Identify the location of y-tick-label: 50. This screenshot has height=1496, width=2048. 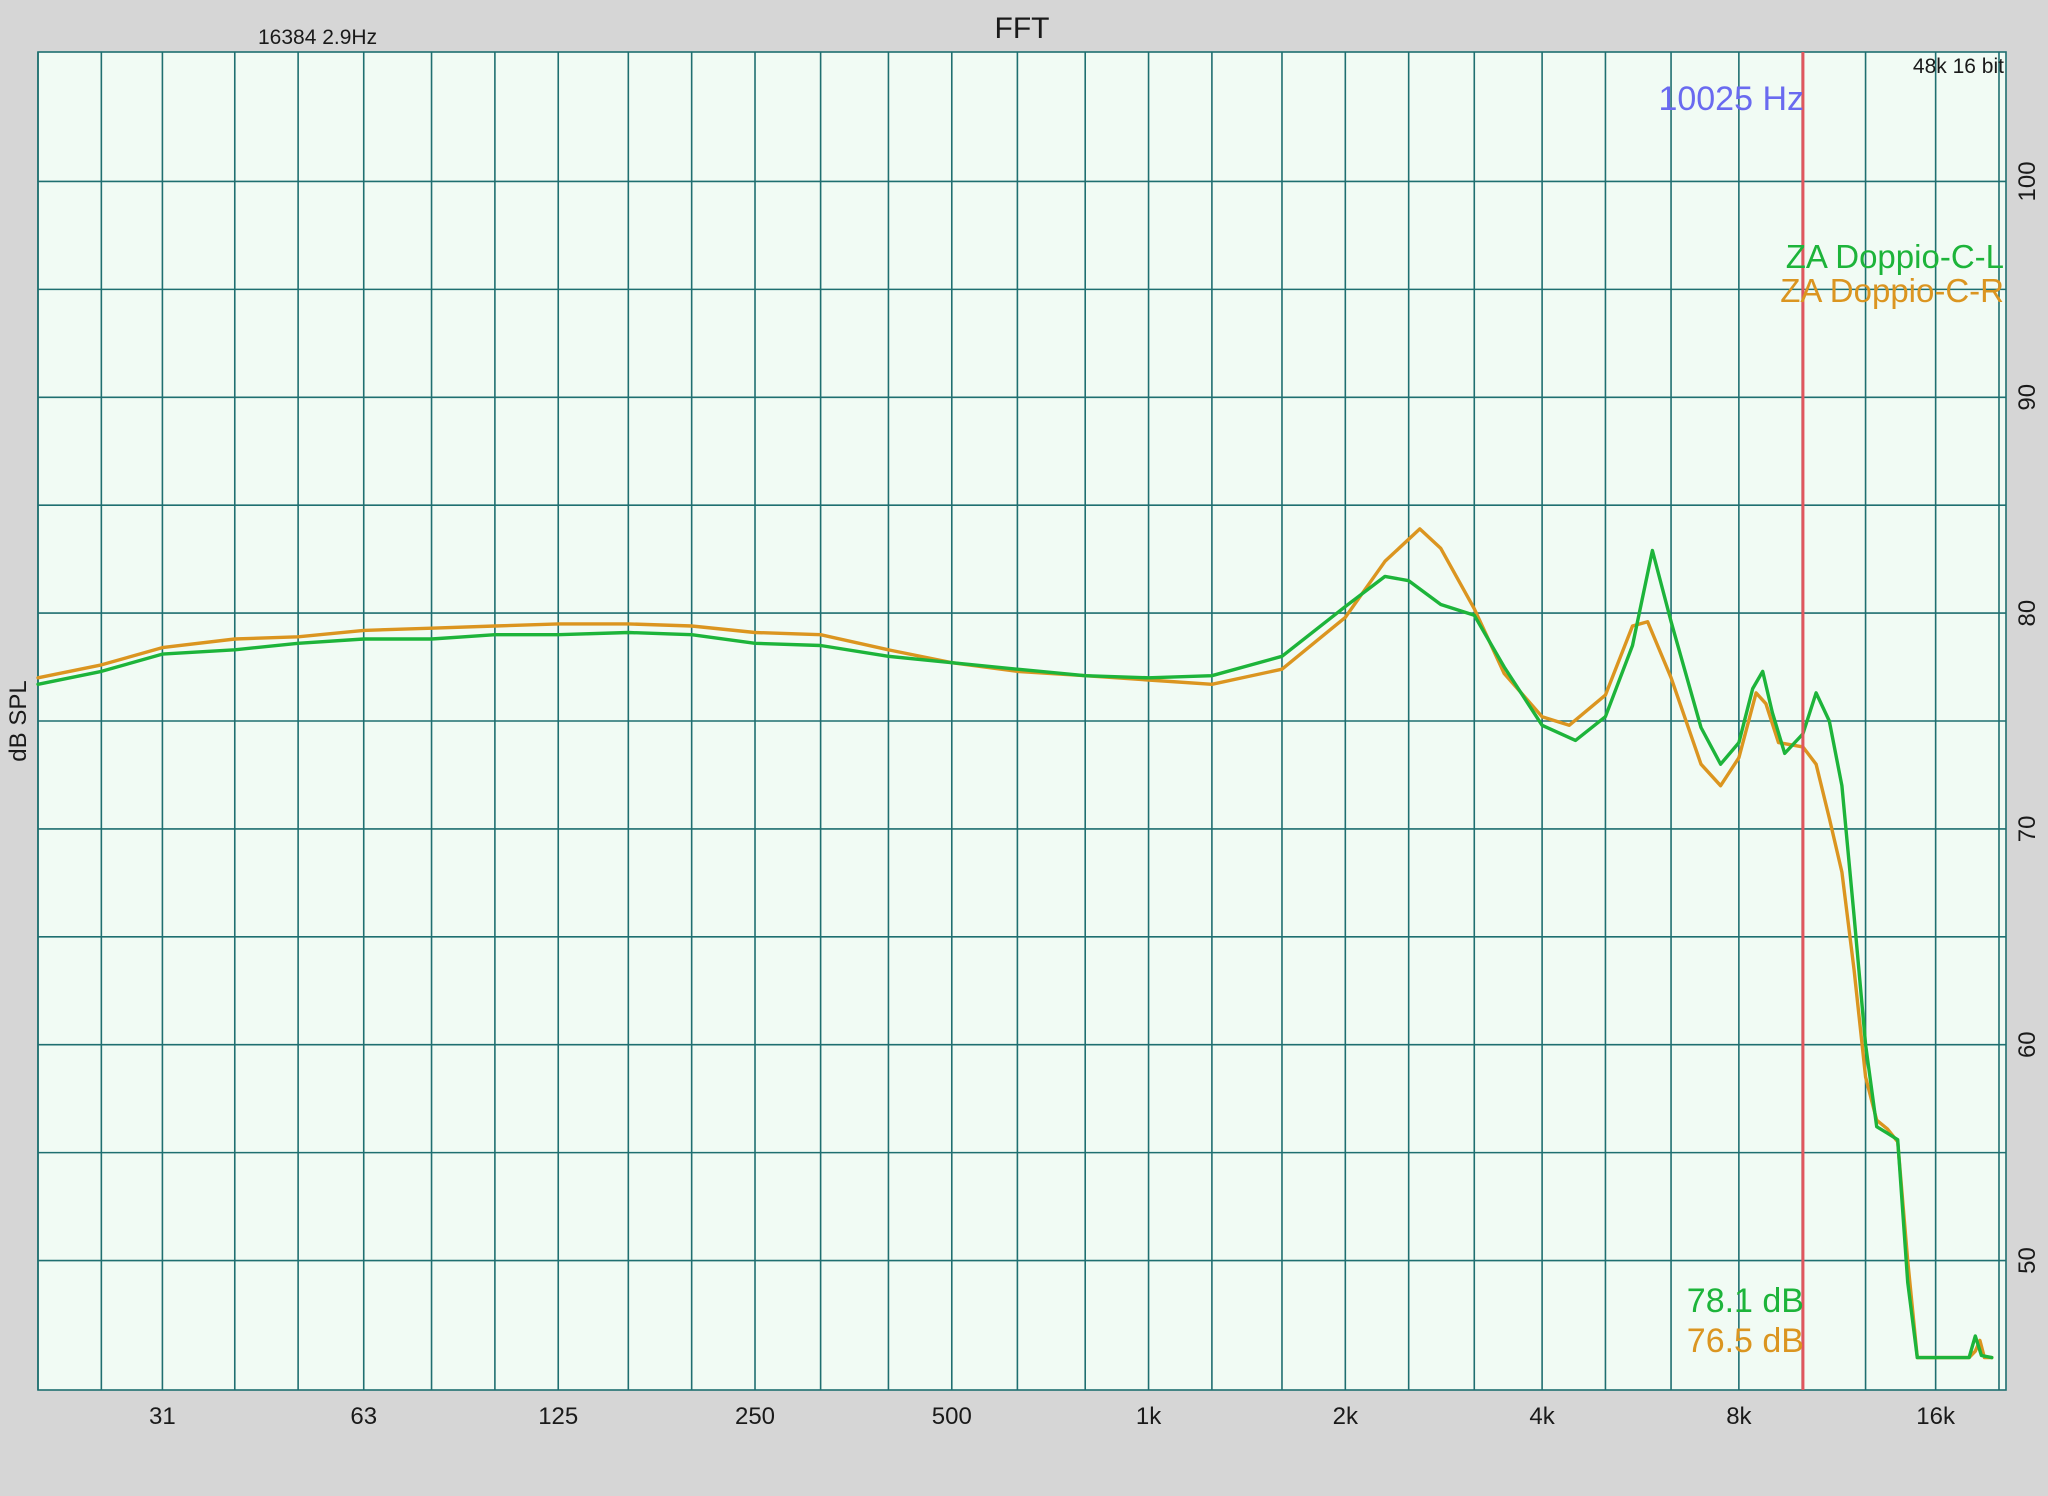
(2027, 1260).